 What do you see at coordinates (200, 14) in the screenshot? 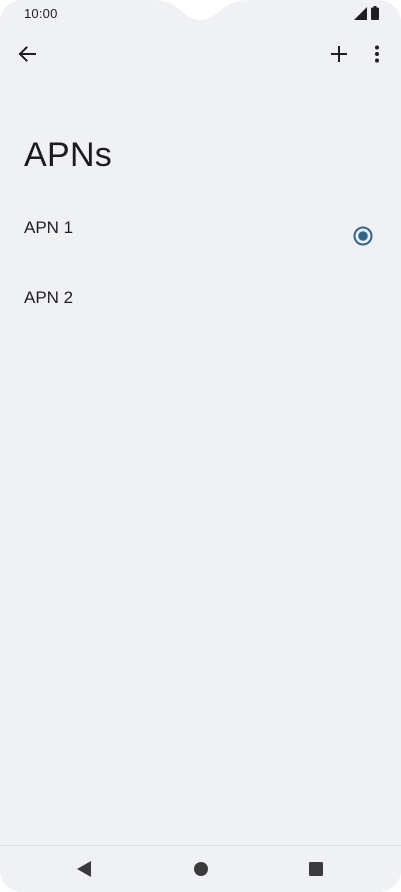
I see `status-bar: 10:00` at bounding box center [200, 14].